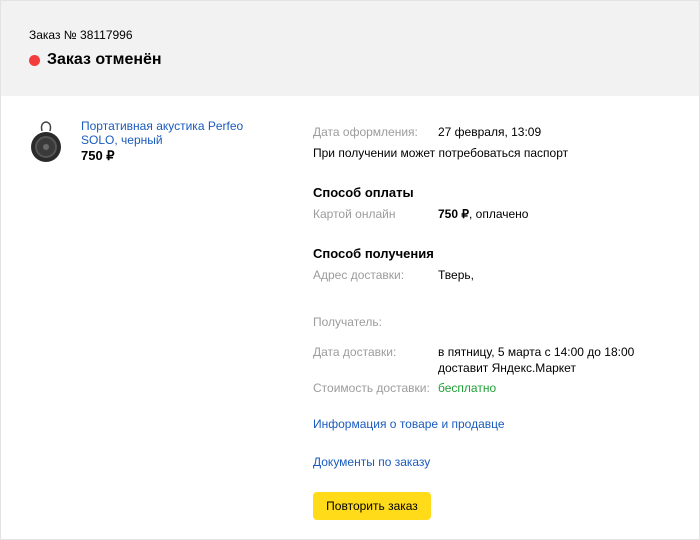  What do you see at coordinates (46, 142) in the screenshot?
I see `portable-speaker-icon` at bounding box center [46, 142].